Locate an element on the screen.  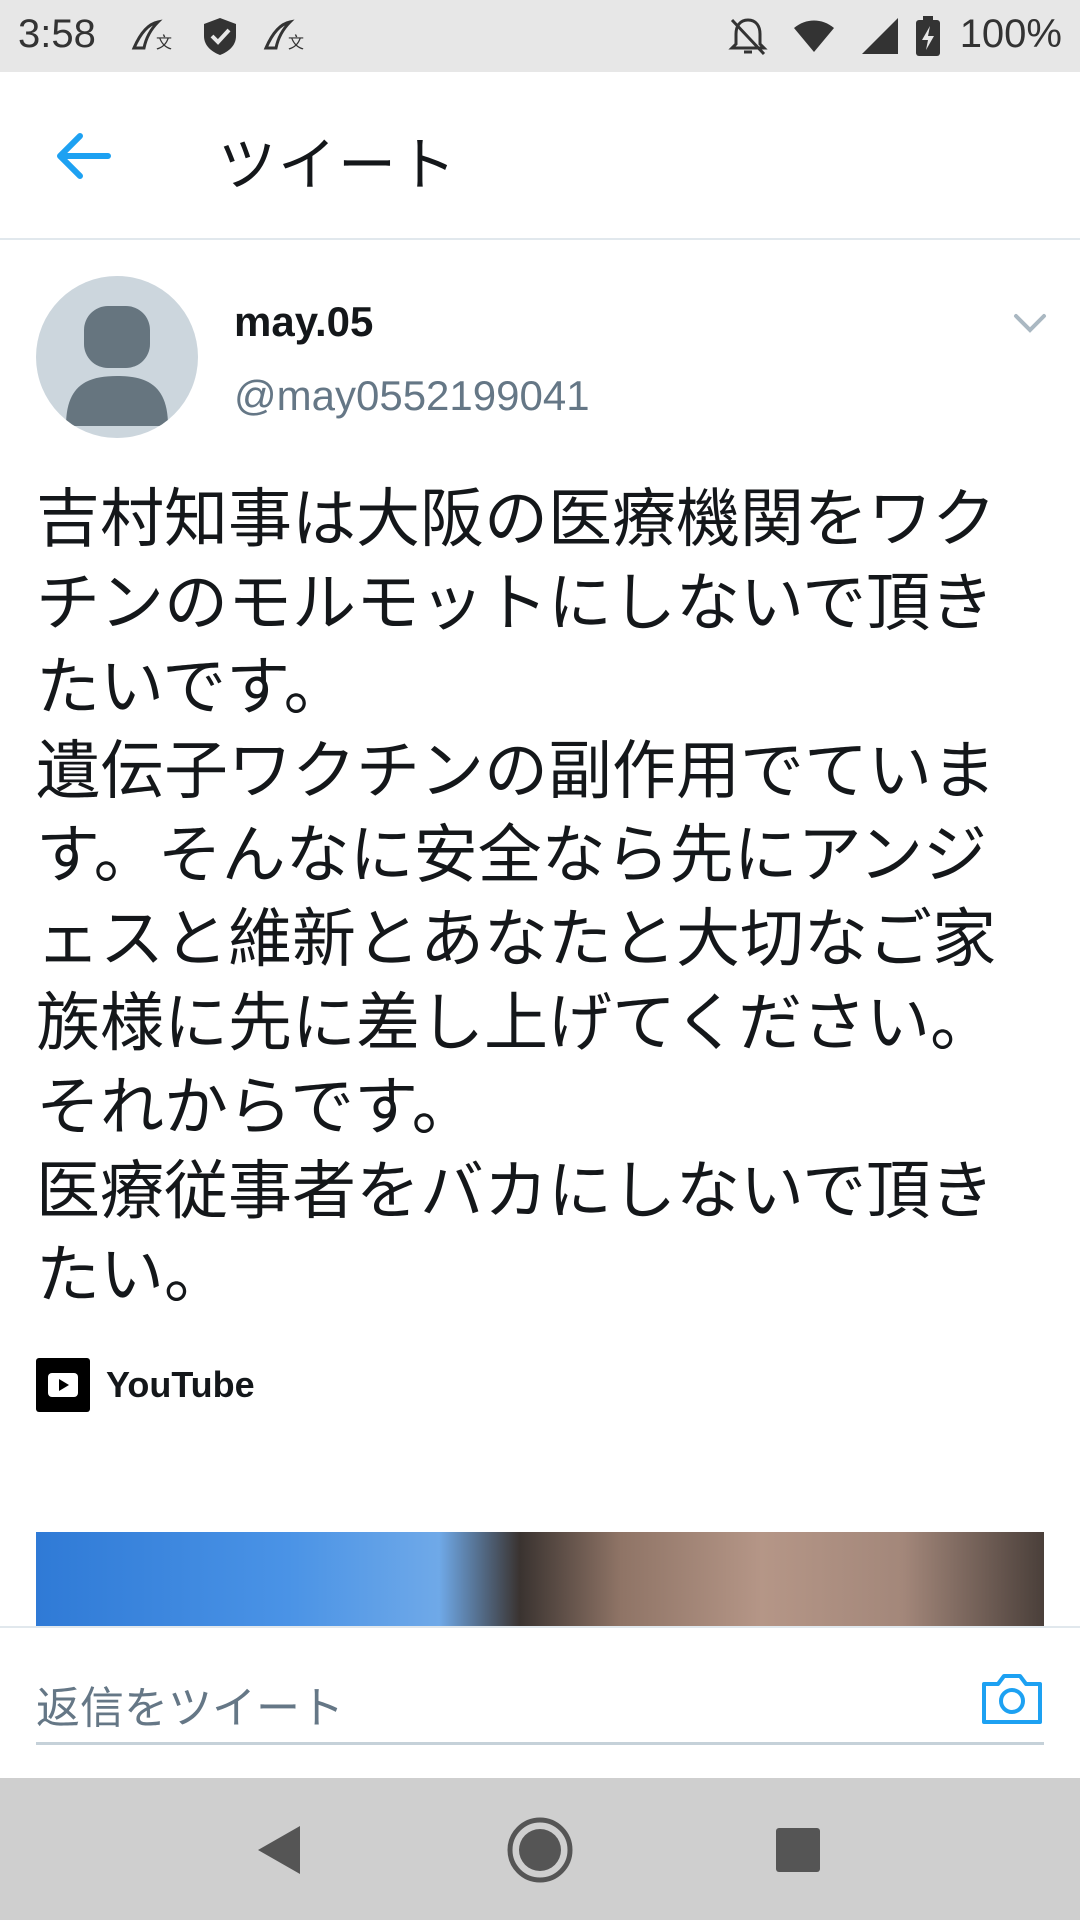
user-handle: @may0552199041 is located at coordinates (412, 396).